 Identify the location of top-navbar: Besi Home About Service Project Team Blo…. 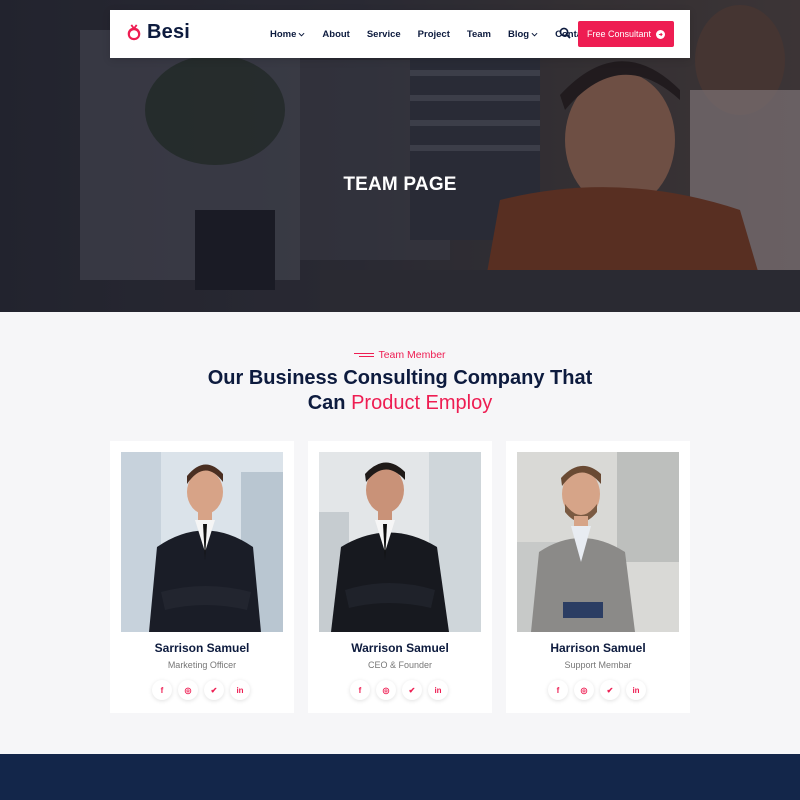
(400, 34).